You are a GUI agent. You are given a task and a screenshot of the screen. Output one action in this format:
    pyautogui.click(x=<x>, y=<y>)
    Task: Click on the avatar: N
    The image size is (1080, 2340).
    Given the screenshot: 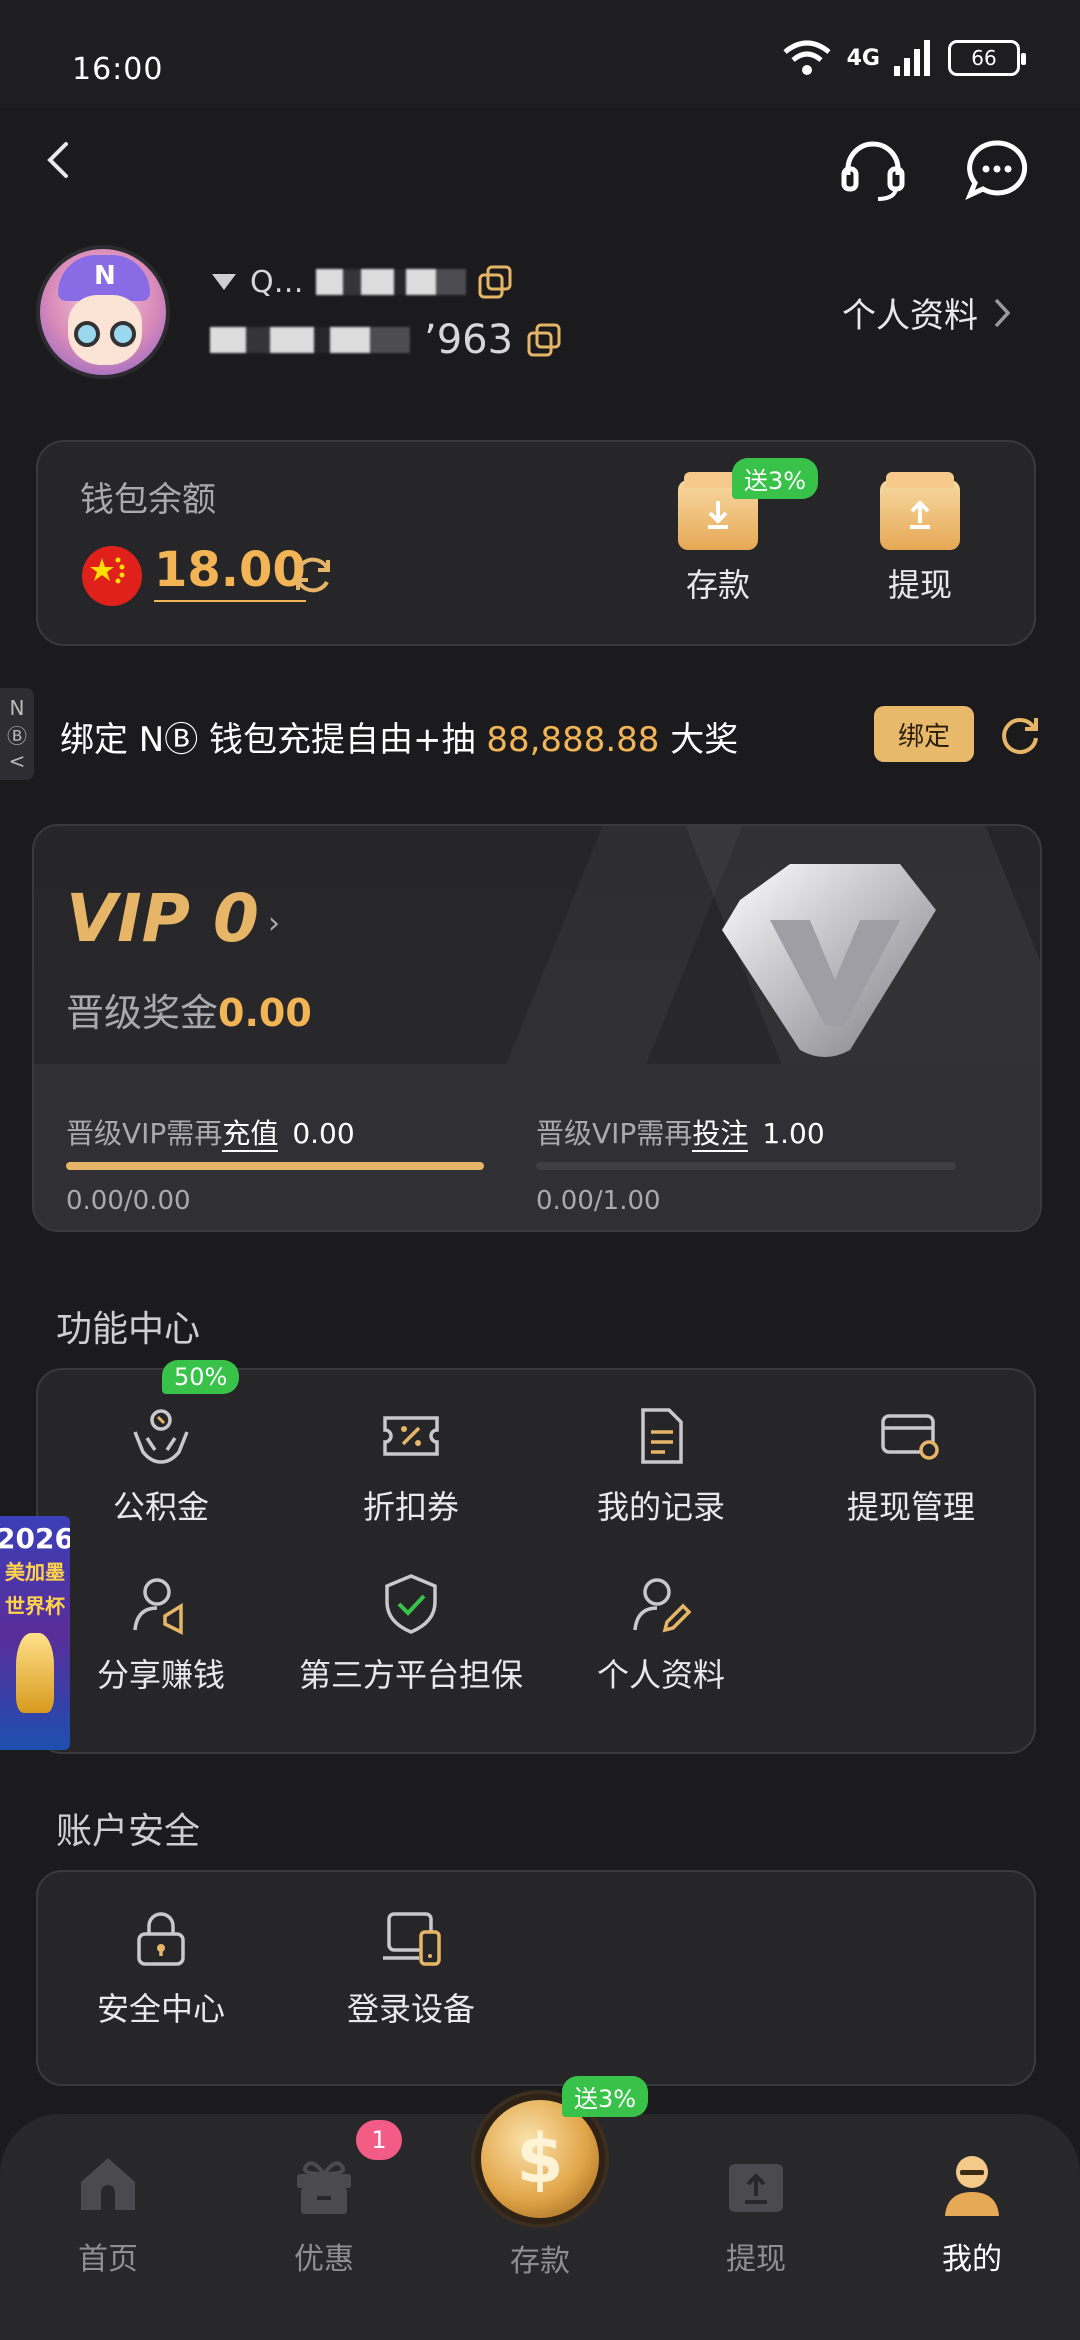 What is the action you would take?
    pyautogui.click(x=103, y=312)
    